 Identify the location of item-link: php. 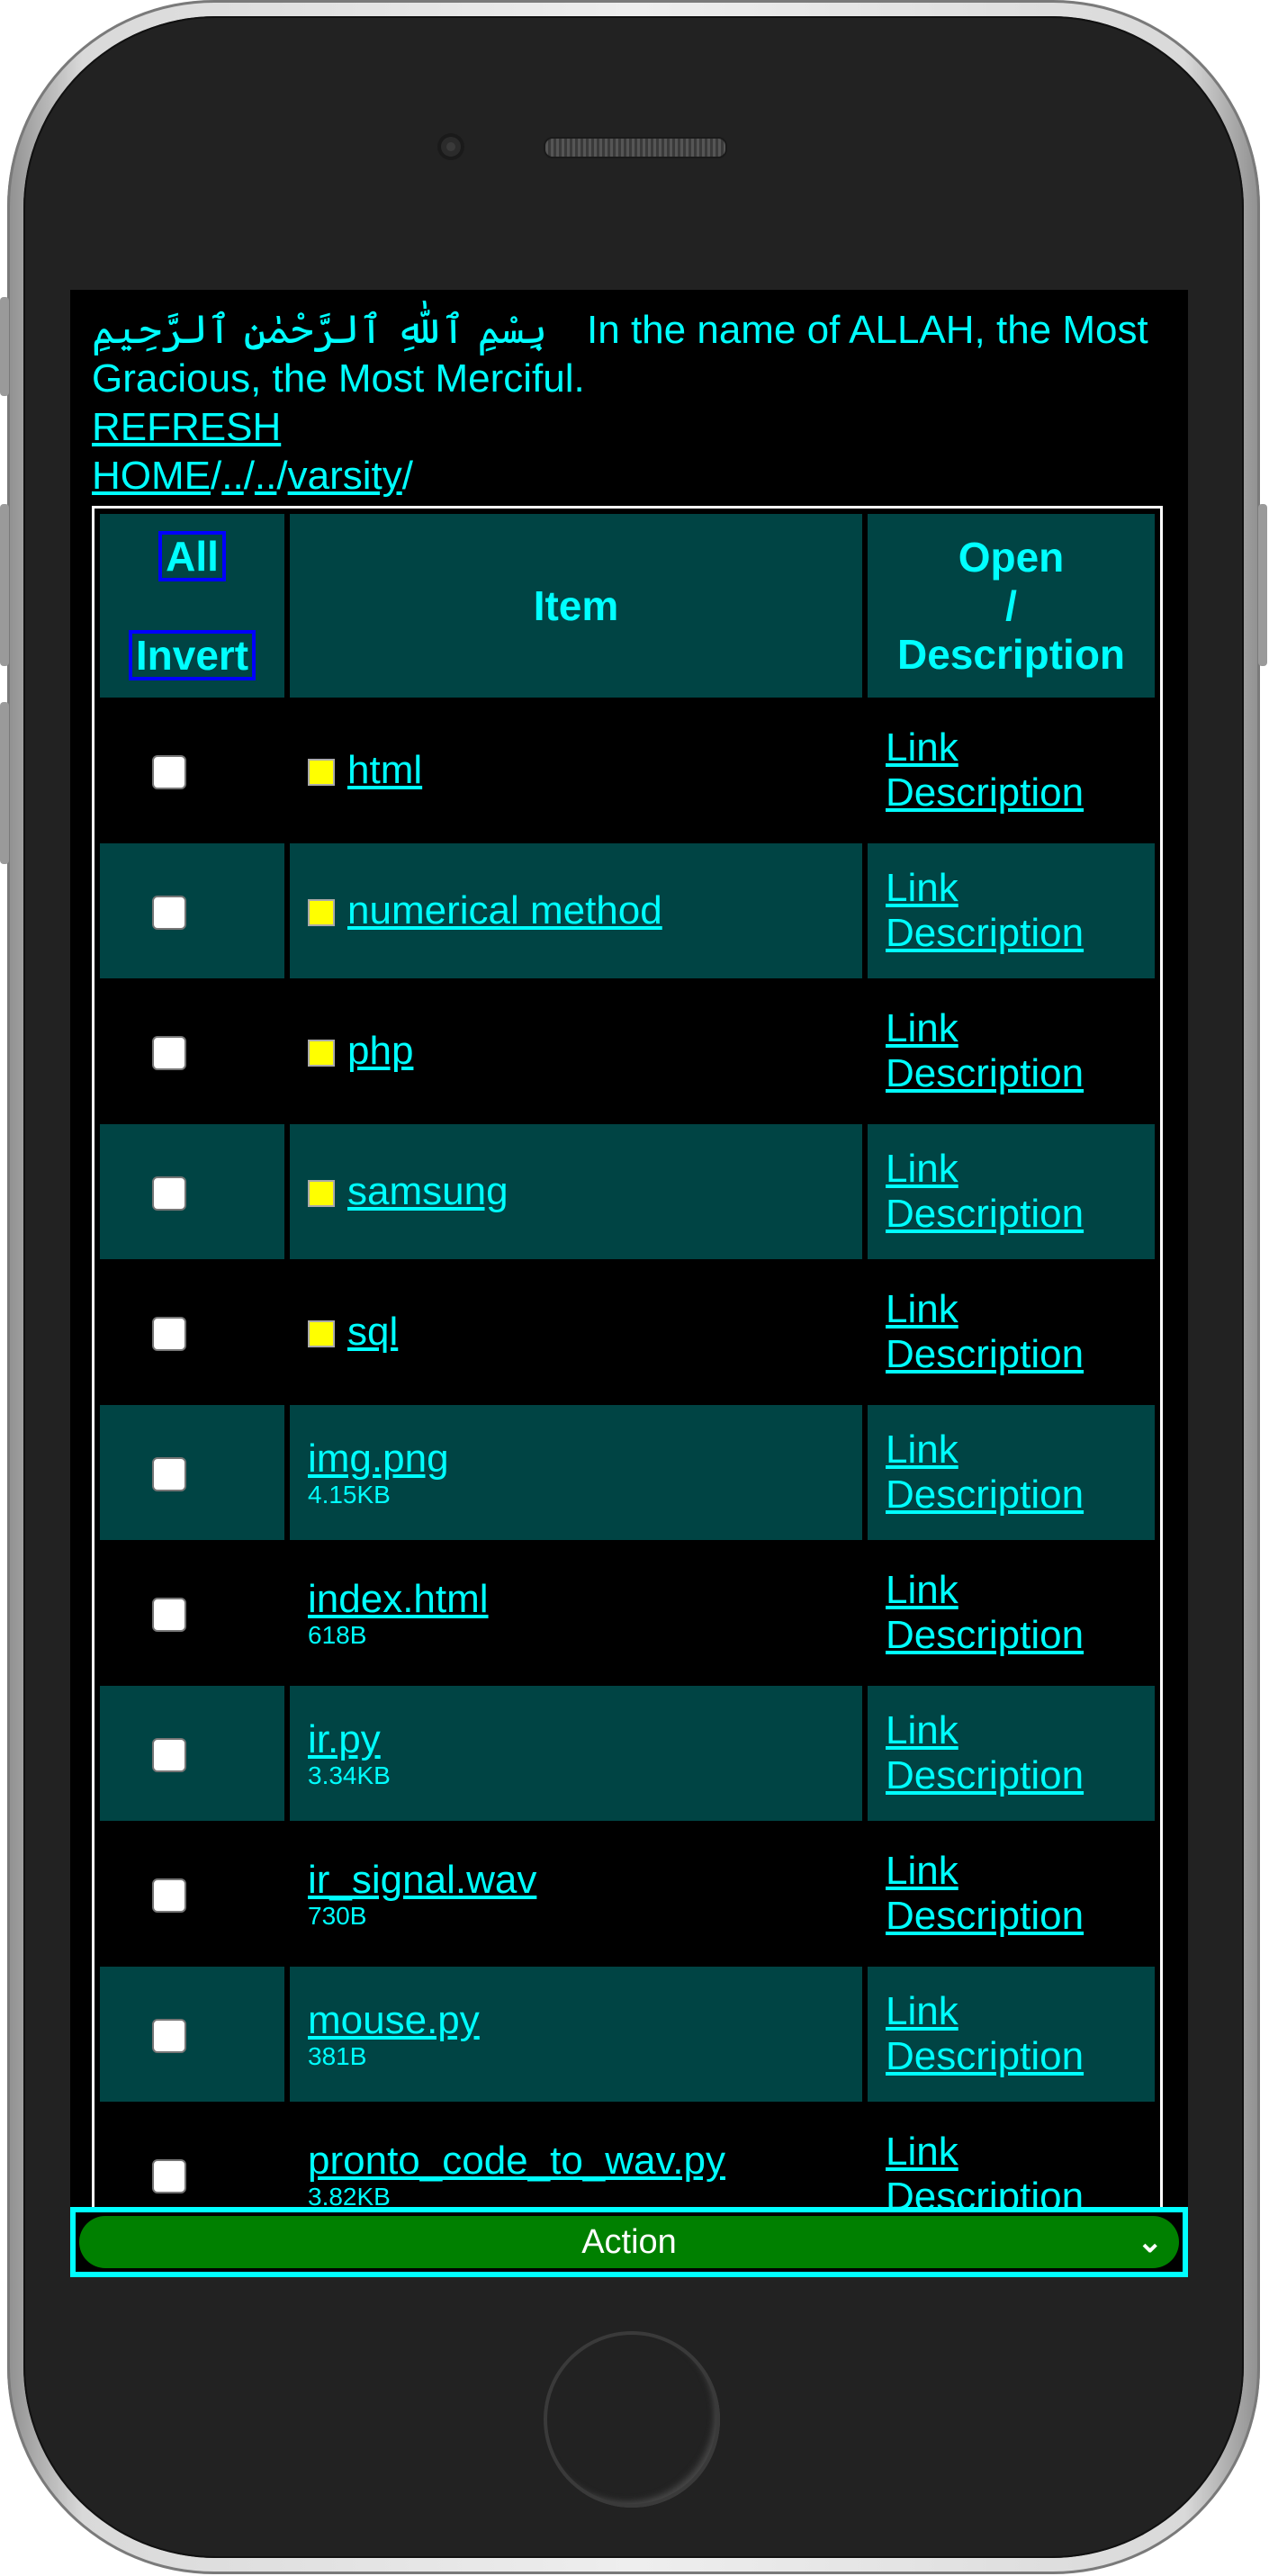
(380, 1051).